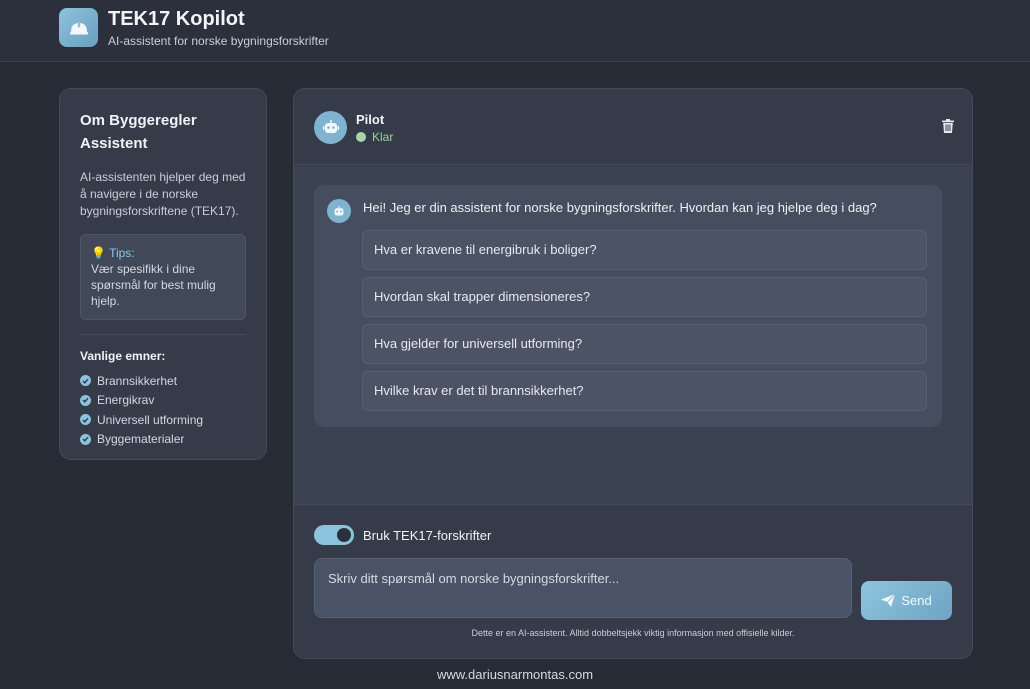  I want to click on clear-chat-button, so click(948, 128).